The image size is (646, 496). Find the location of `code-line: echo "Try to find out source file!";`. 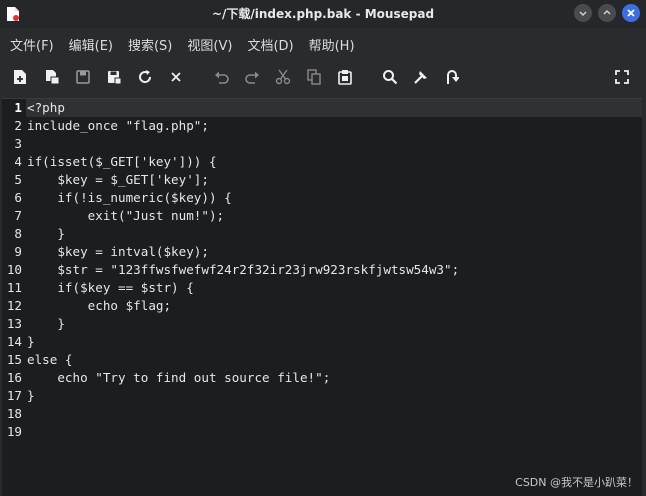

code-line: echo "Try to find out source file!"; is located at coordinates (178, 378).